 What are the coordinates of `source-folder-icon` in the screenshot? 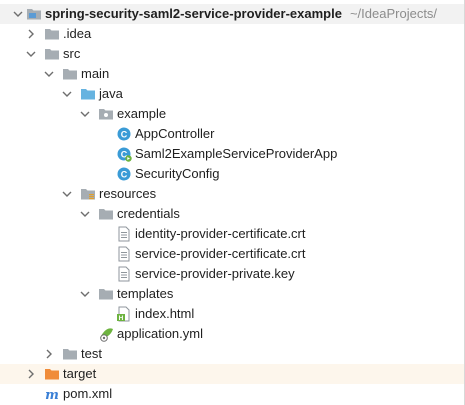 It's located at (88, 94).